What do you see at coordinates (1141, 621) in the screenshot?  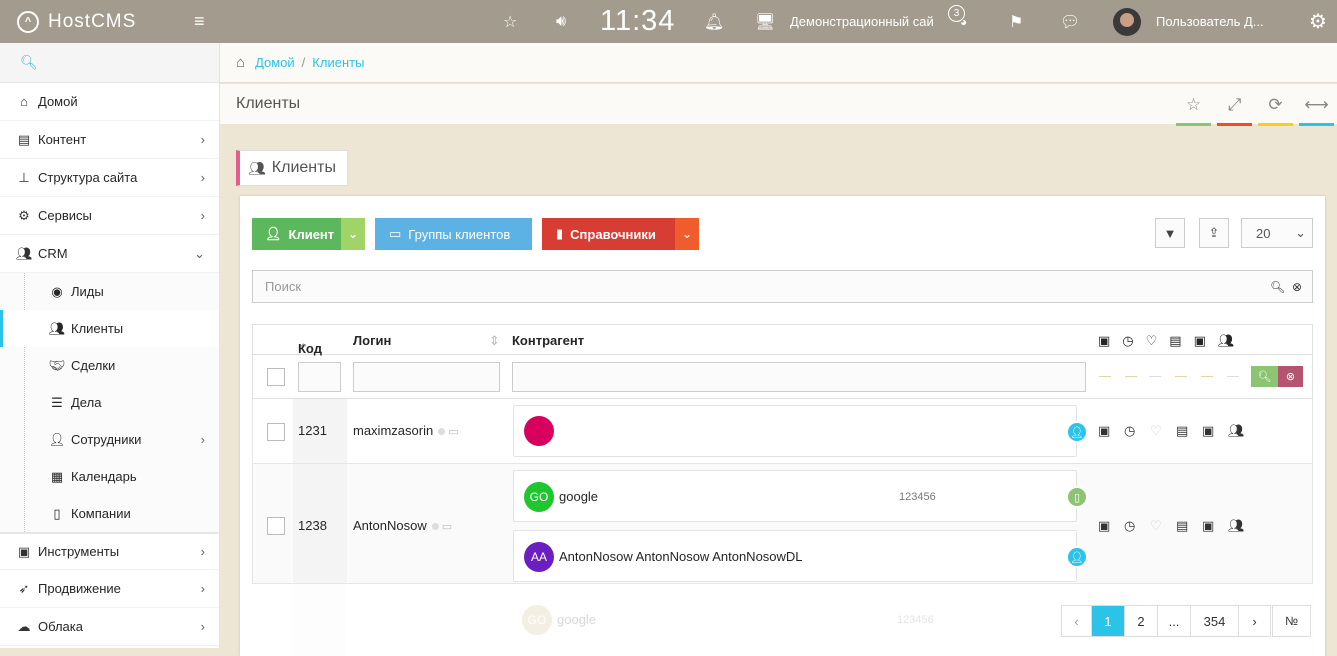 I see `page-2-button: 2` at bounding box center [1141, 621].